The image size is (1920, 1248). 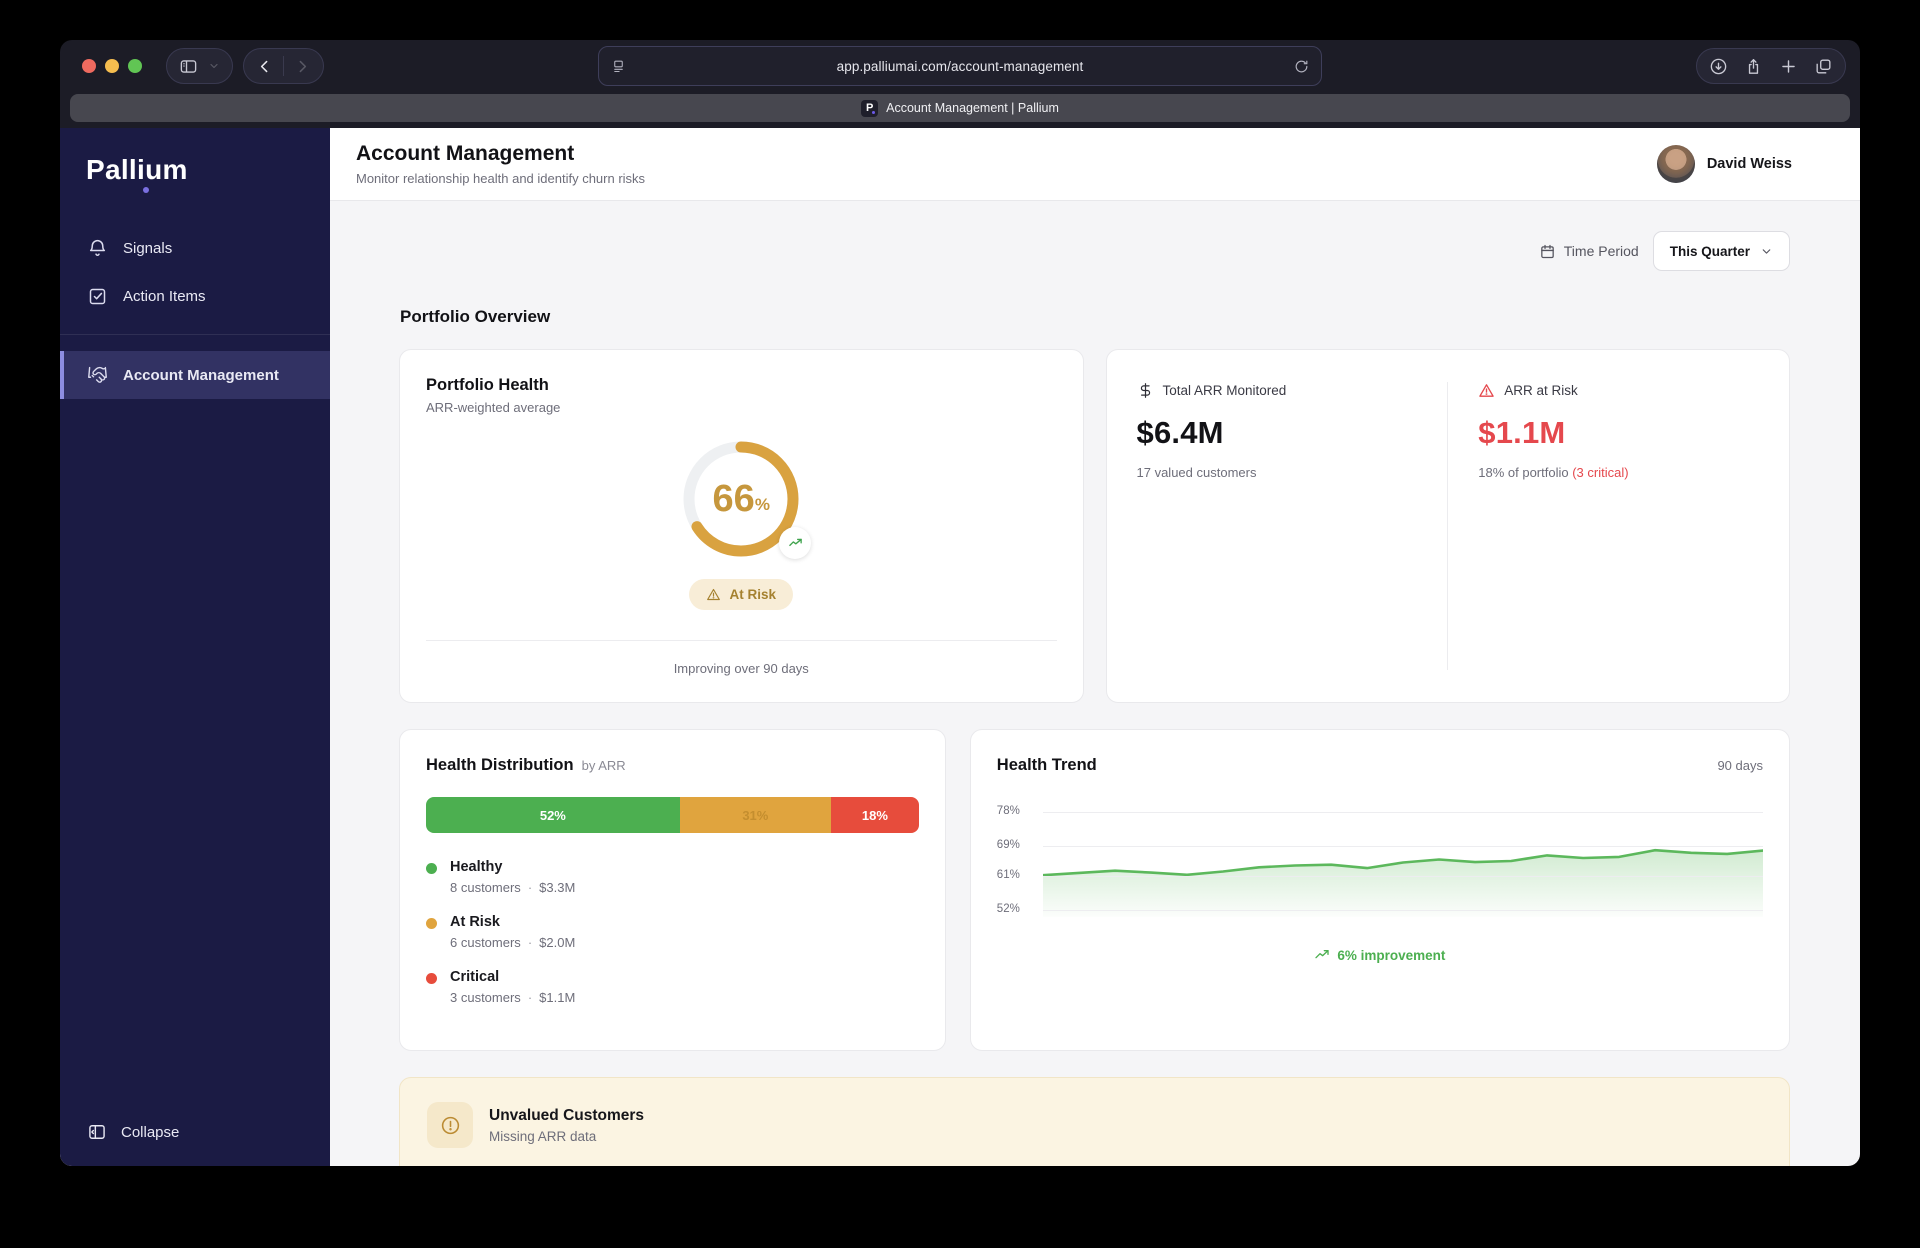 I want to click on sidebar-item-account-management: Account Management, so click(x=195, y=375).